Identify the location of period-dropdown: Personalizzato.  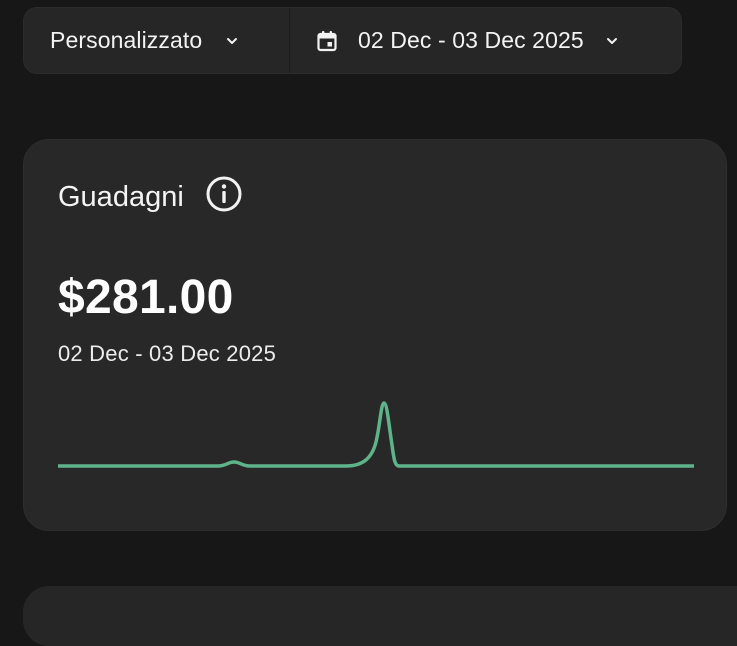
(157, 40).